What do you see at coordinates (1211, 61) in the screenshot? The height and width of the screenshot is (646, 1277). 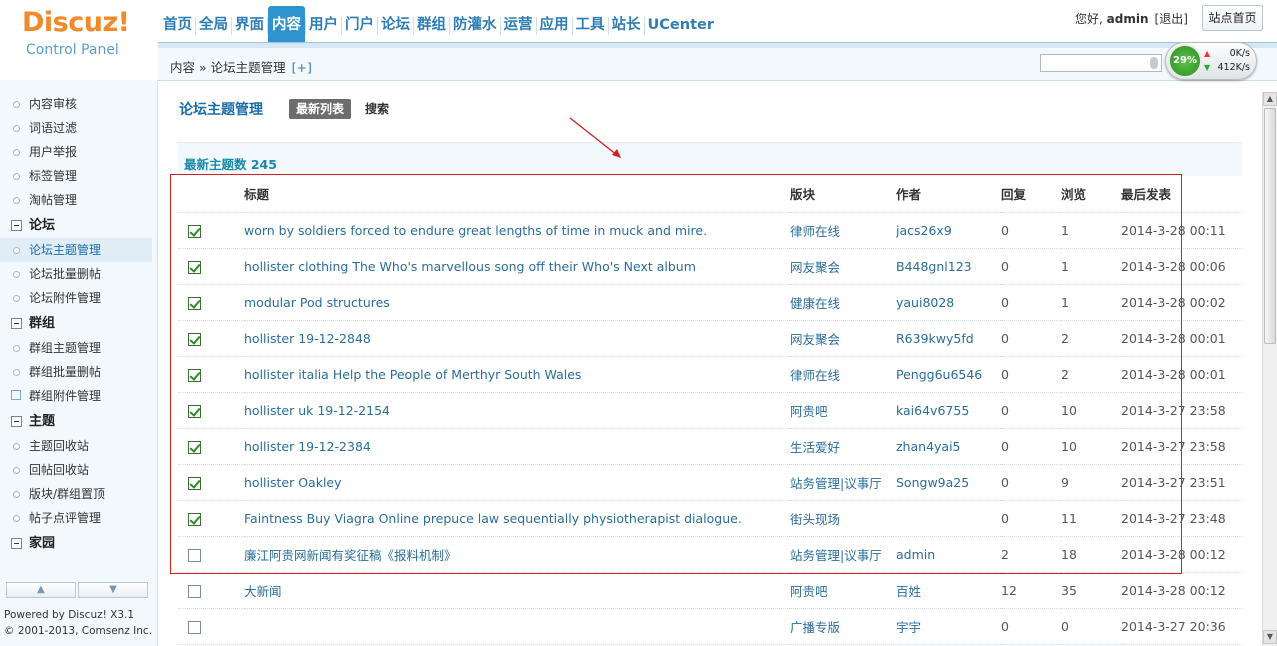 I see `network-speed-widget: 29% ▲ ▼ 0K/s 412K/s` at bounding box center [1211, 61].